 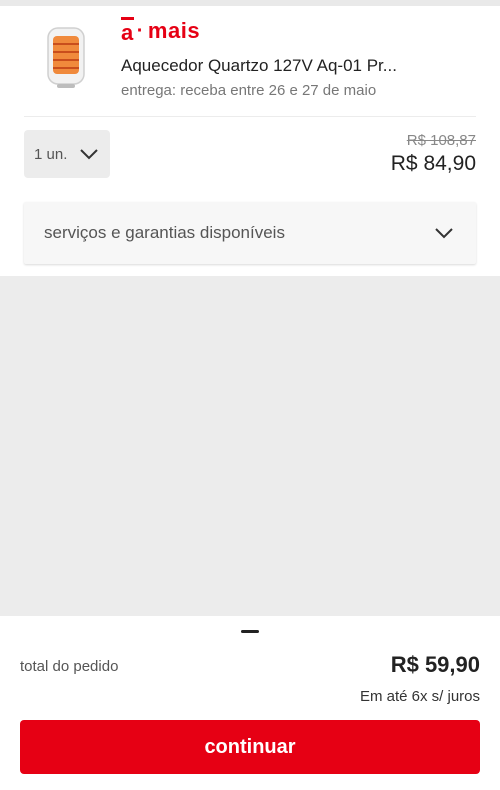 I want to click on quantity-select: 1 un., so click(x=67, y=154).